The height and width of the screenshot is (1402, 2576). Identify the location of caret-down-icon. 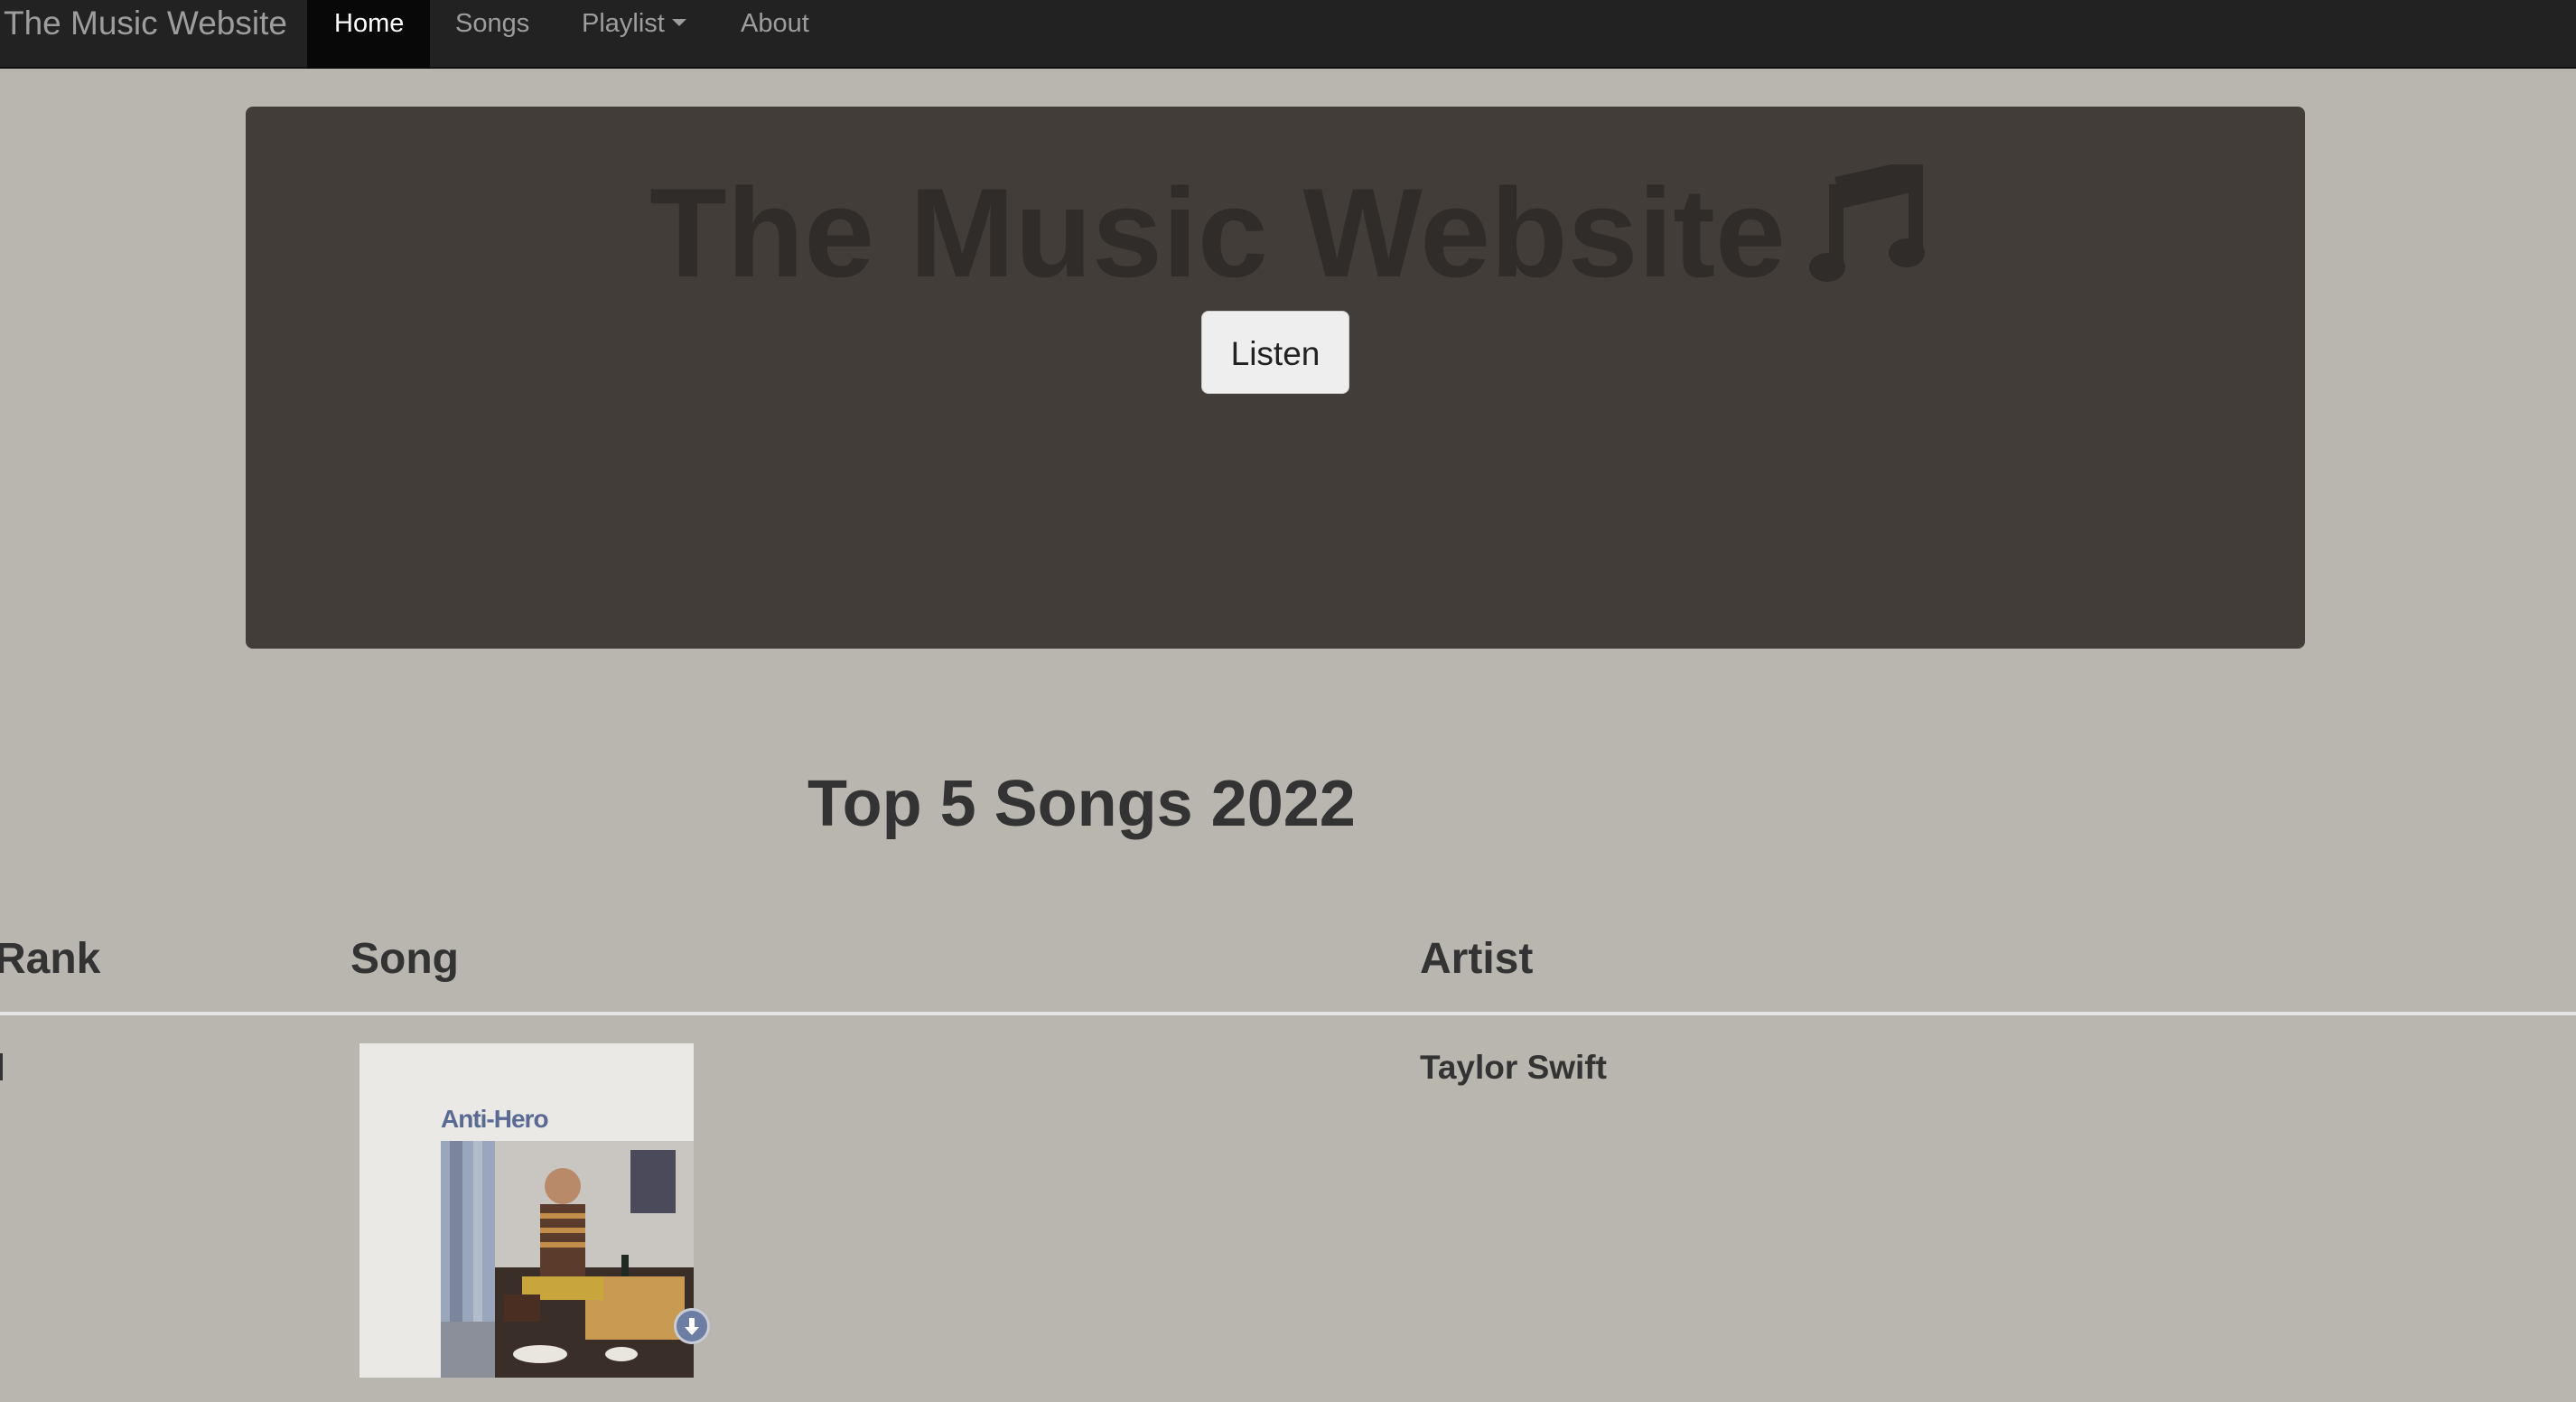
(679, 23).